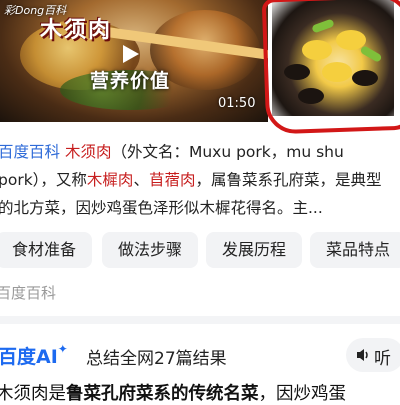 The height and width of the screenshot is (405, 400). Describe the element at coordinates (33, 394) in the screenshot. I see `ai-answer-plain: 木须肉是` at that location.